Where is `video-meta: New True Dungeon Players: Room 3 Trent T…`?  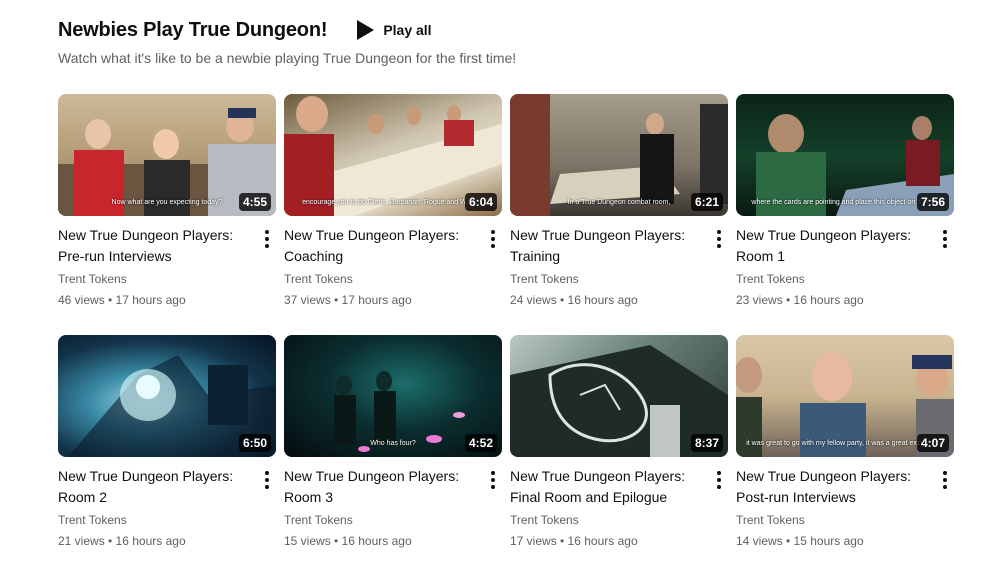 video-meta: New True Dungeon Players: Room 3 Trent T… is located at coordinates (393, 508).